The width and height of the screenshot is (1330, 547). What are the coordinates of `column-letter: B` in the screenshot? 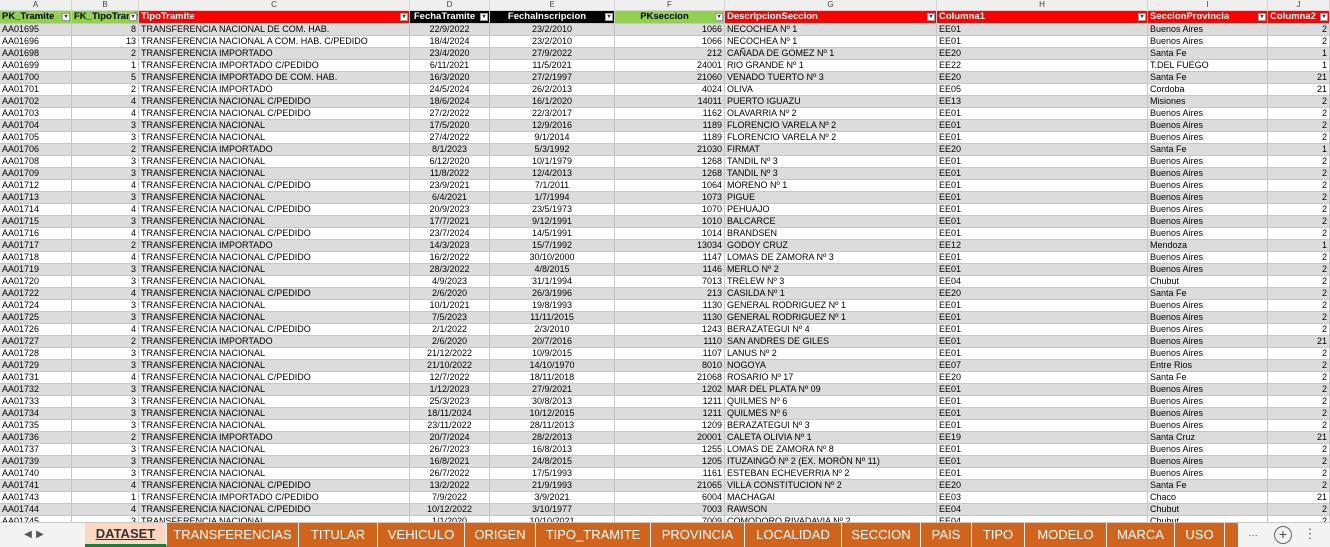 It's located at (105, 5).